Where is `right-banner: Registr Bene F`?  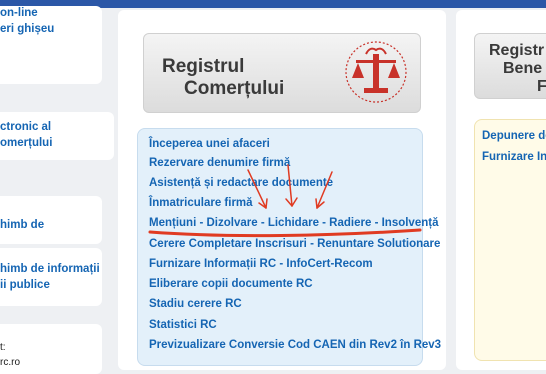 right-banner: Registr Bene F is located at coordinates (510, 66).